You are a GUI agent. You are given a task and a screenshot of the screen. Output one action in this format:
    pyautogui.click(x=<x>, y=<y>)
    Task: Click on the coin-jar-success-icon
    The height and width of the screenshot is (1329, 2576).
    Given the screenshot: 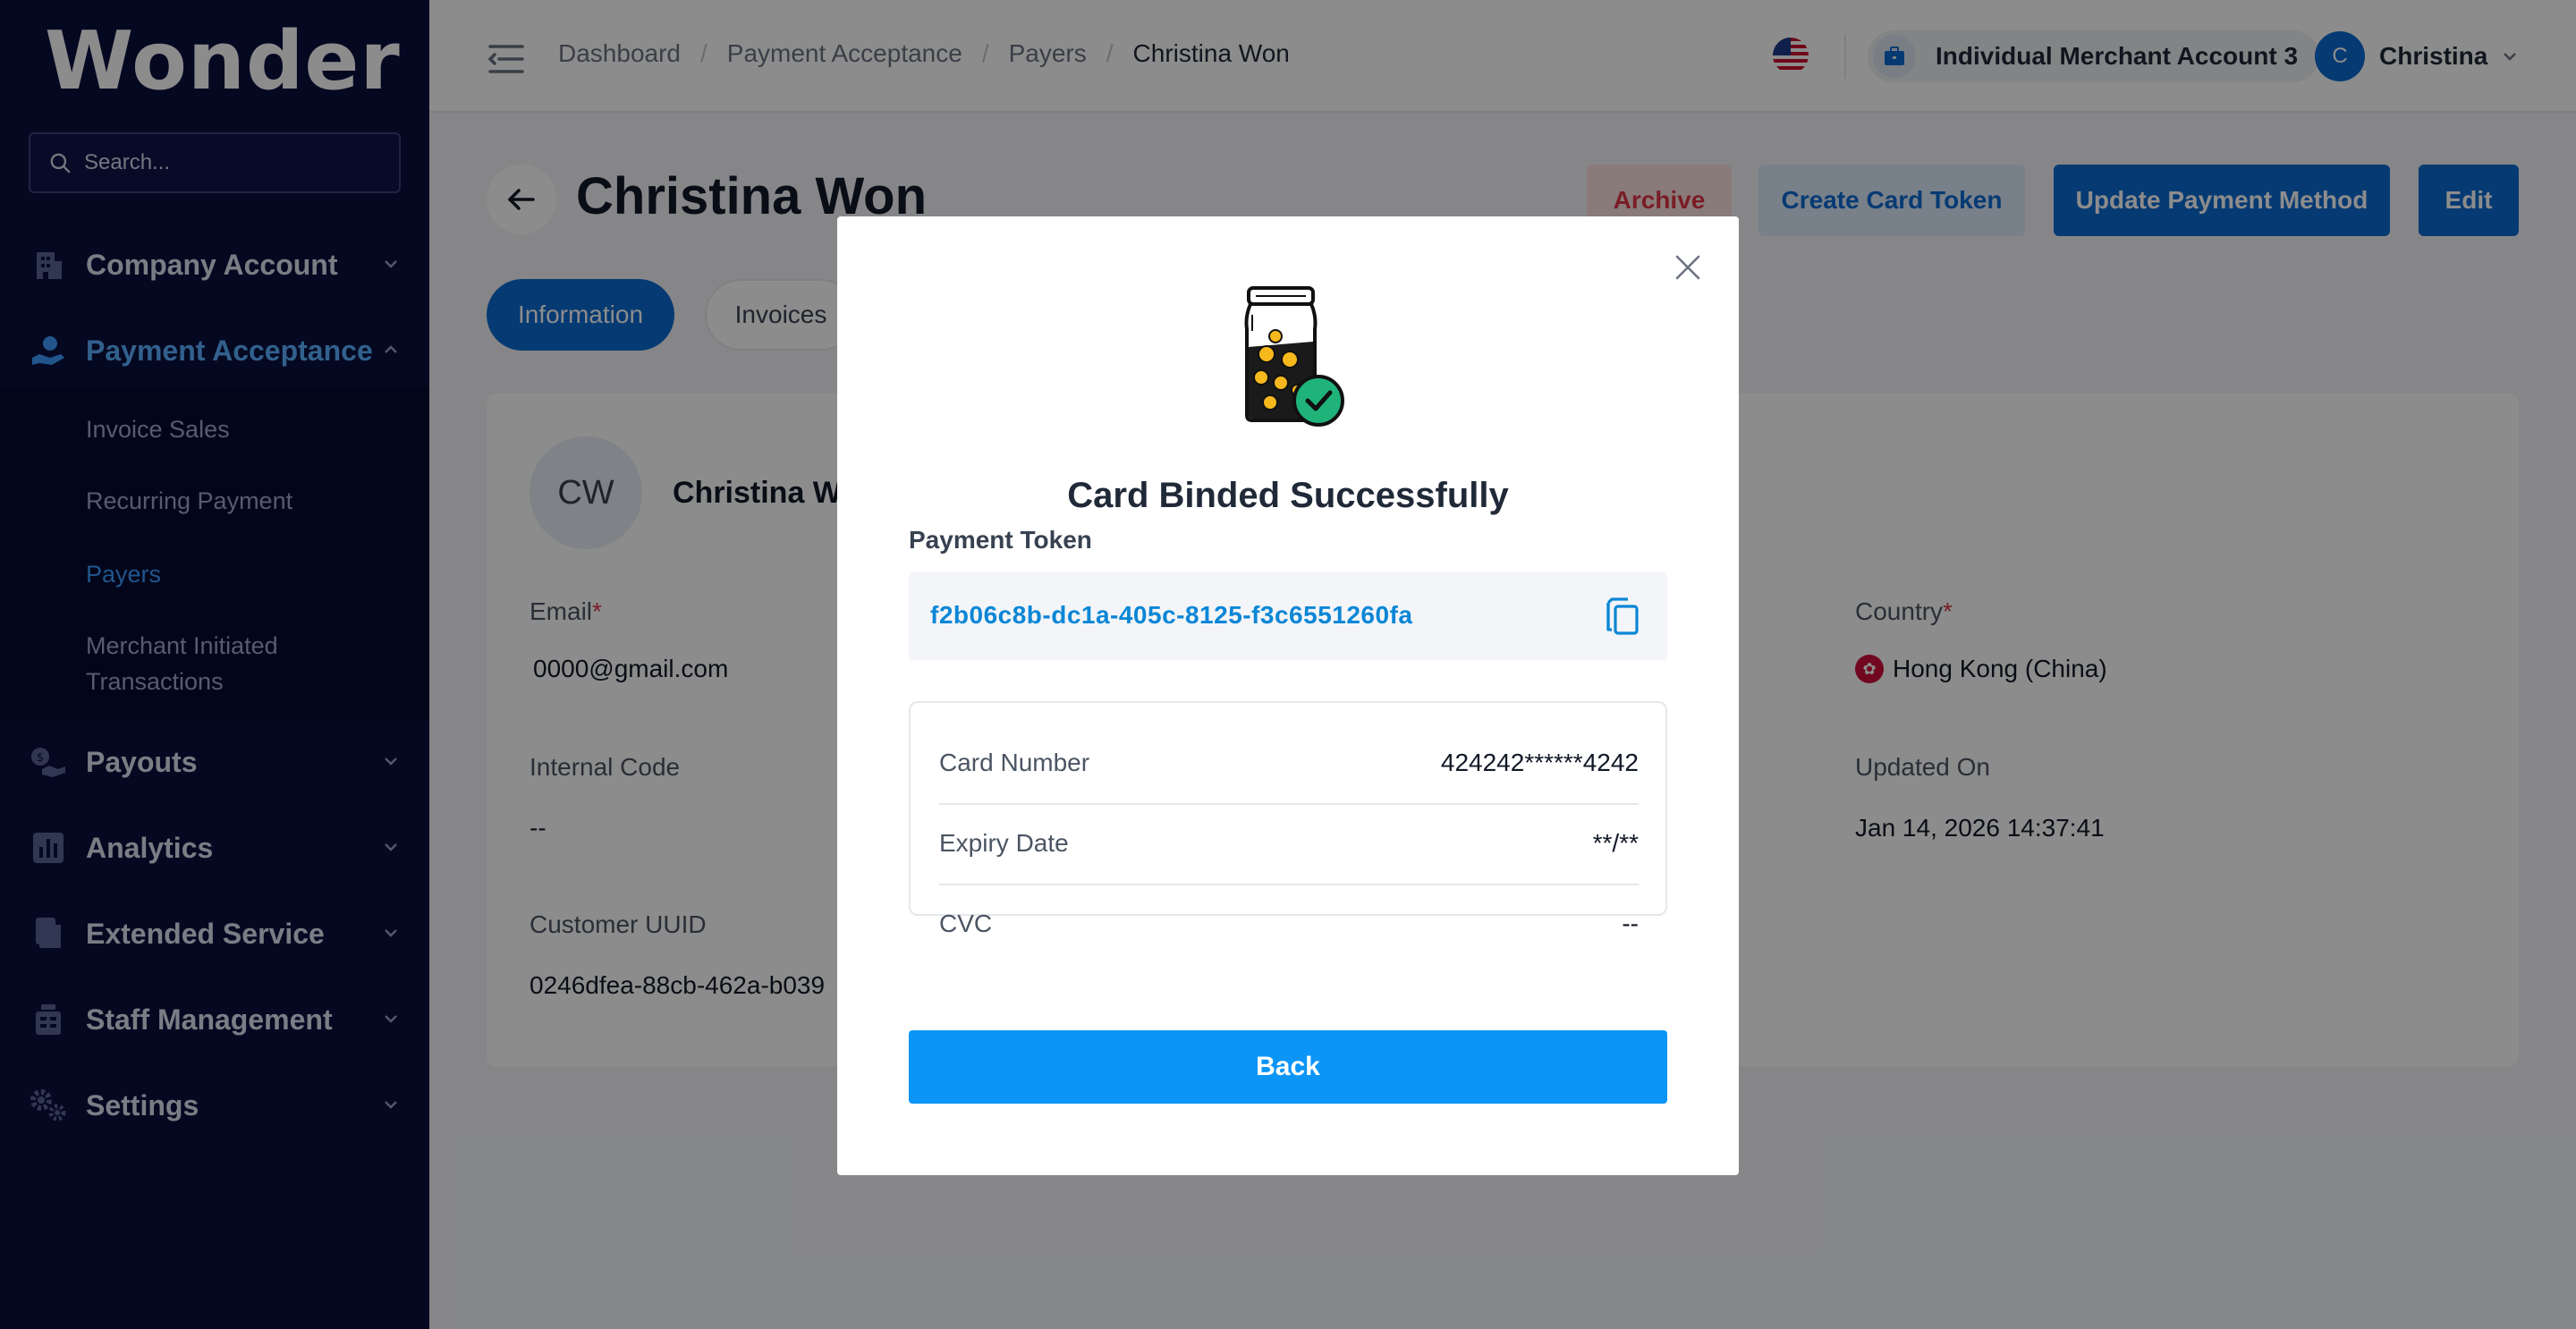 What is the action you would take?
    pyautogui.click(x=1294, y=356)
    